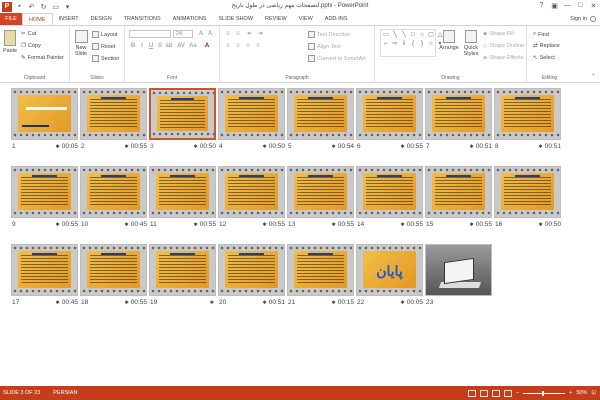 Image resolution: width=600 pixels, height=400 pixels. Describe the element at coordinates (395, 44) in the screenshot. I see `shape-arrow-icon: ⇨` at that location.